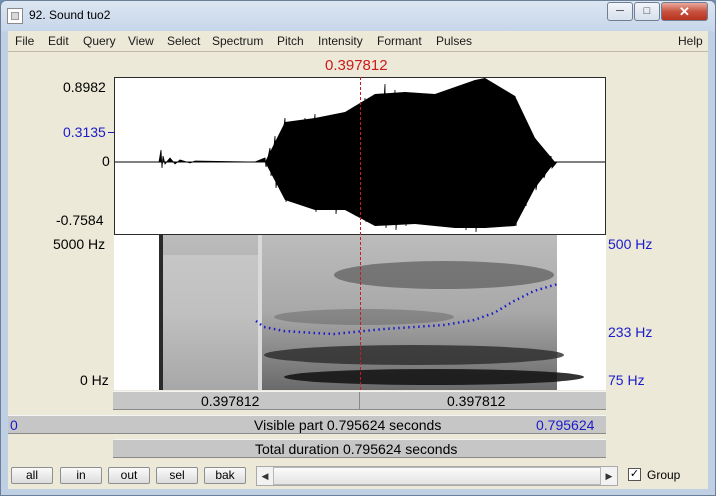 The image size is (716, 496). I want to click on zoom-sel-button: sel, so click(177, 475).